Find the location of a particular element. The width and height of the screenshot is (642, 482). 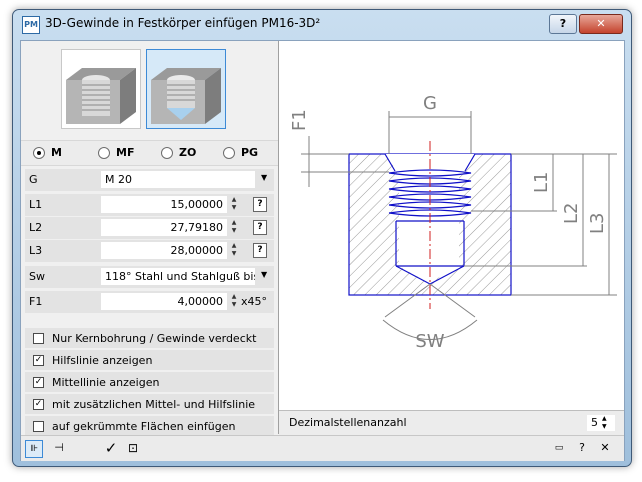

sw-material: Stahl und Stahlguß bis 7 is located at coordinates (195, 276).